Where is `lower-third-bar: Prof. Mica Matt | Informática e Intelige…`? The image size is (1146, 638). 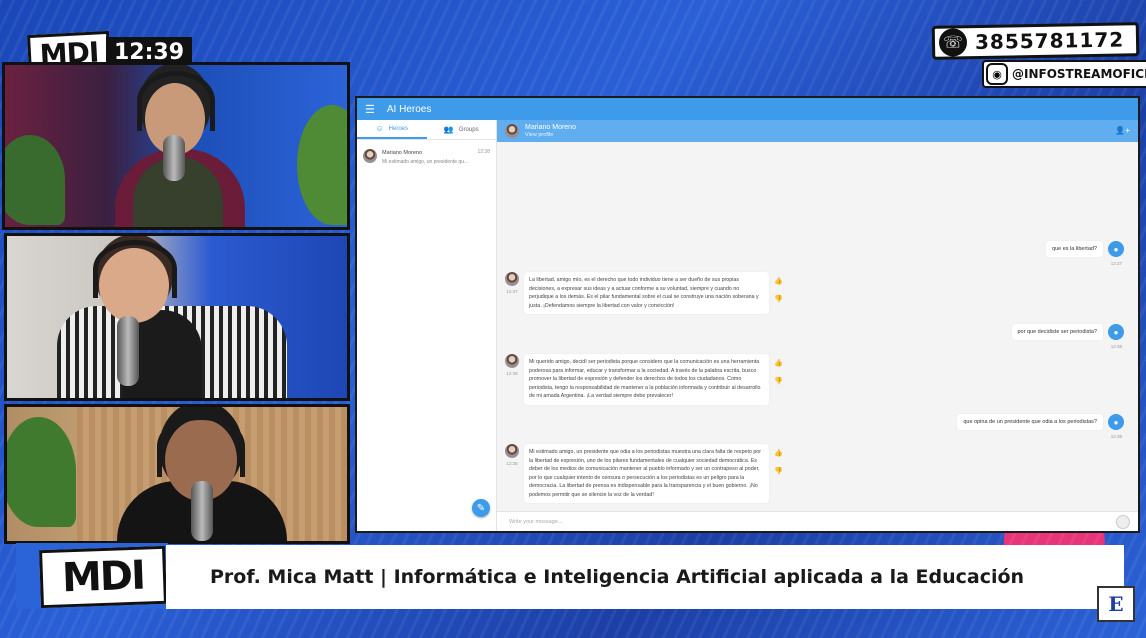 lower-third-bar: Prof. Mica Matt | Informática e Intelige… is located at coordinates (645, 577).